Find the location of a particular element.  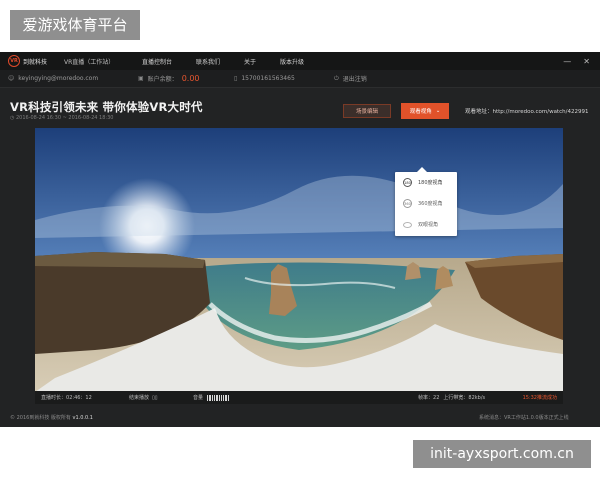

view-option-180: 180 180度视角 is located at coordinates (426, 182).